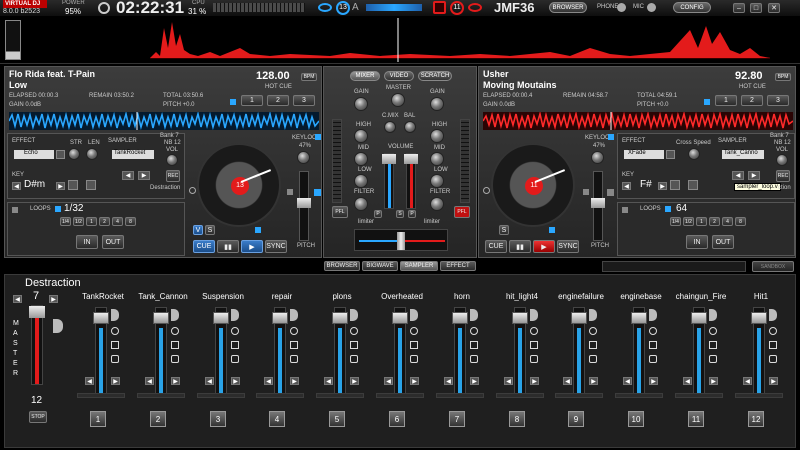 This screenshot has width=800, height=450. What do you see at coordinates (520, 246) in the screenshot?
I see `right-pause-button: ▮▮` at bounding box center [520, 246].